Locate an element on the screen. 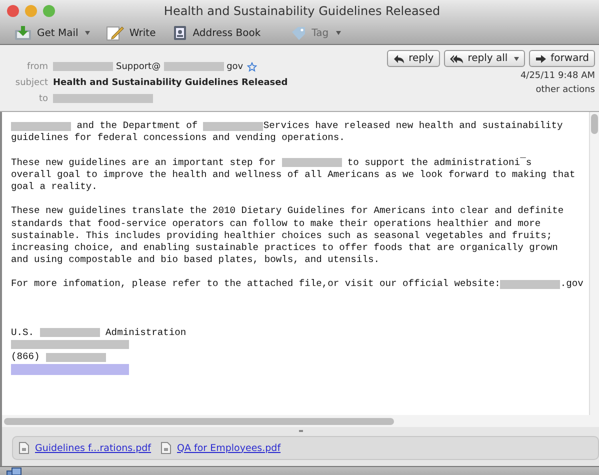 The width and height of the screenshot is (599, 475). splitter-handle is located at coordinates (300, 431).